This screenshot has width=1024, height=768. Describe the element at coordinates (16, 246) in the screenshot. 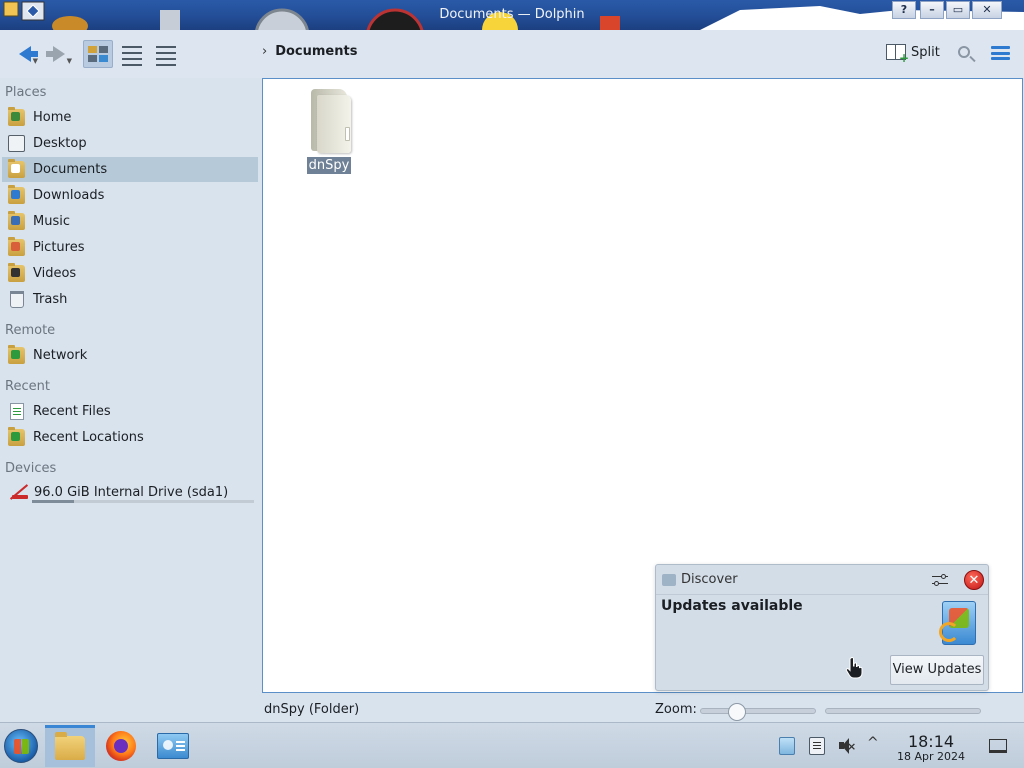

I see `pictures-folder-icon` at that location.